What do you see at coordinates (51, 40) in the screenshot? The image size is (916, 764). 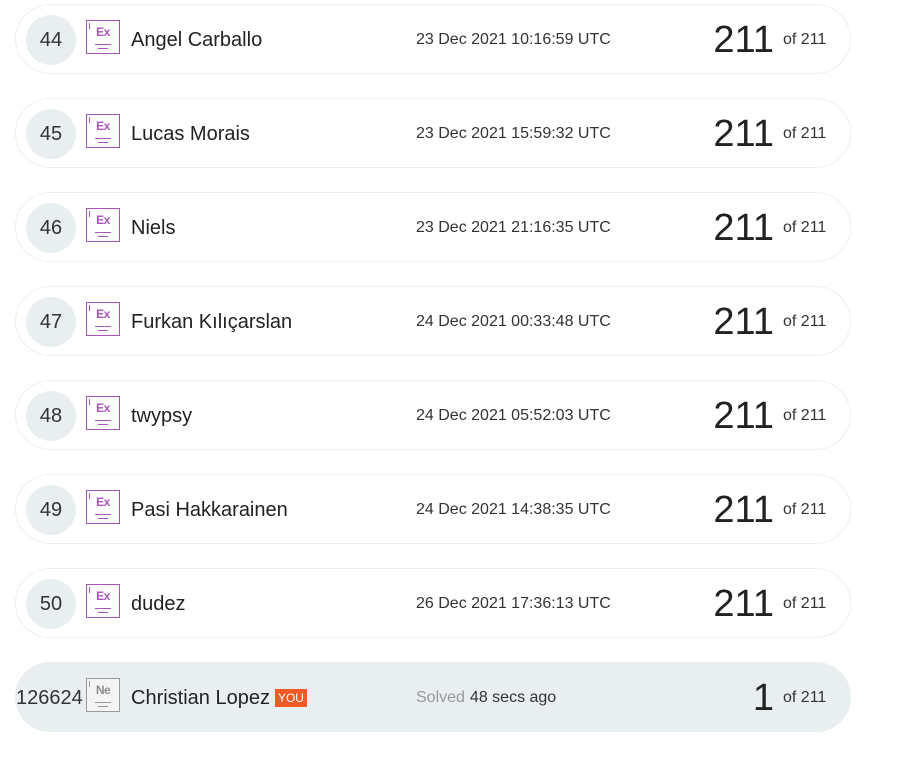 I see `rank-number: 44` at bounding box center [51, 40].